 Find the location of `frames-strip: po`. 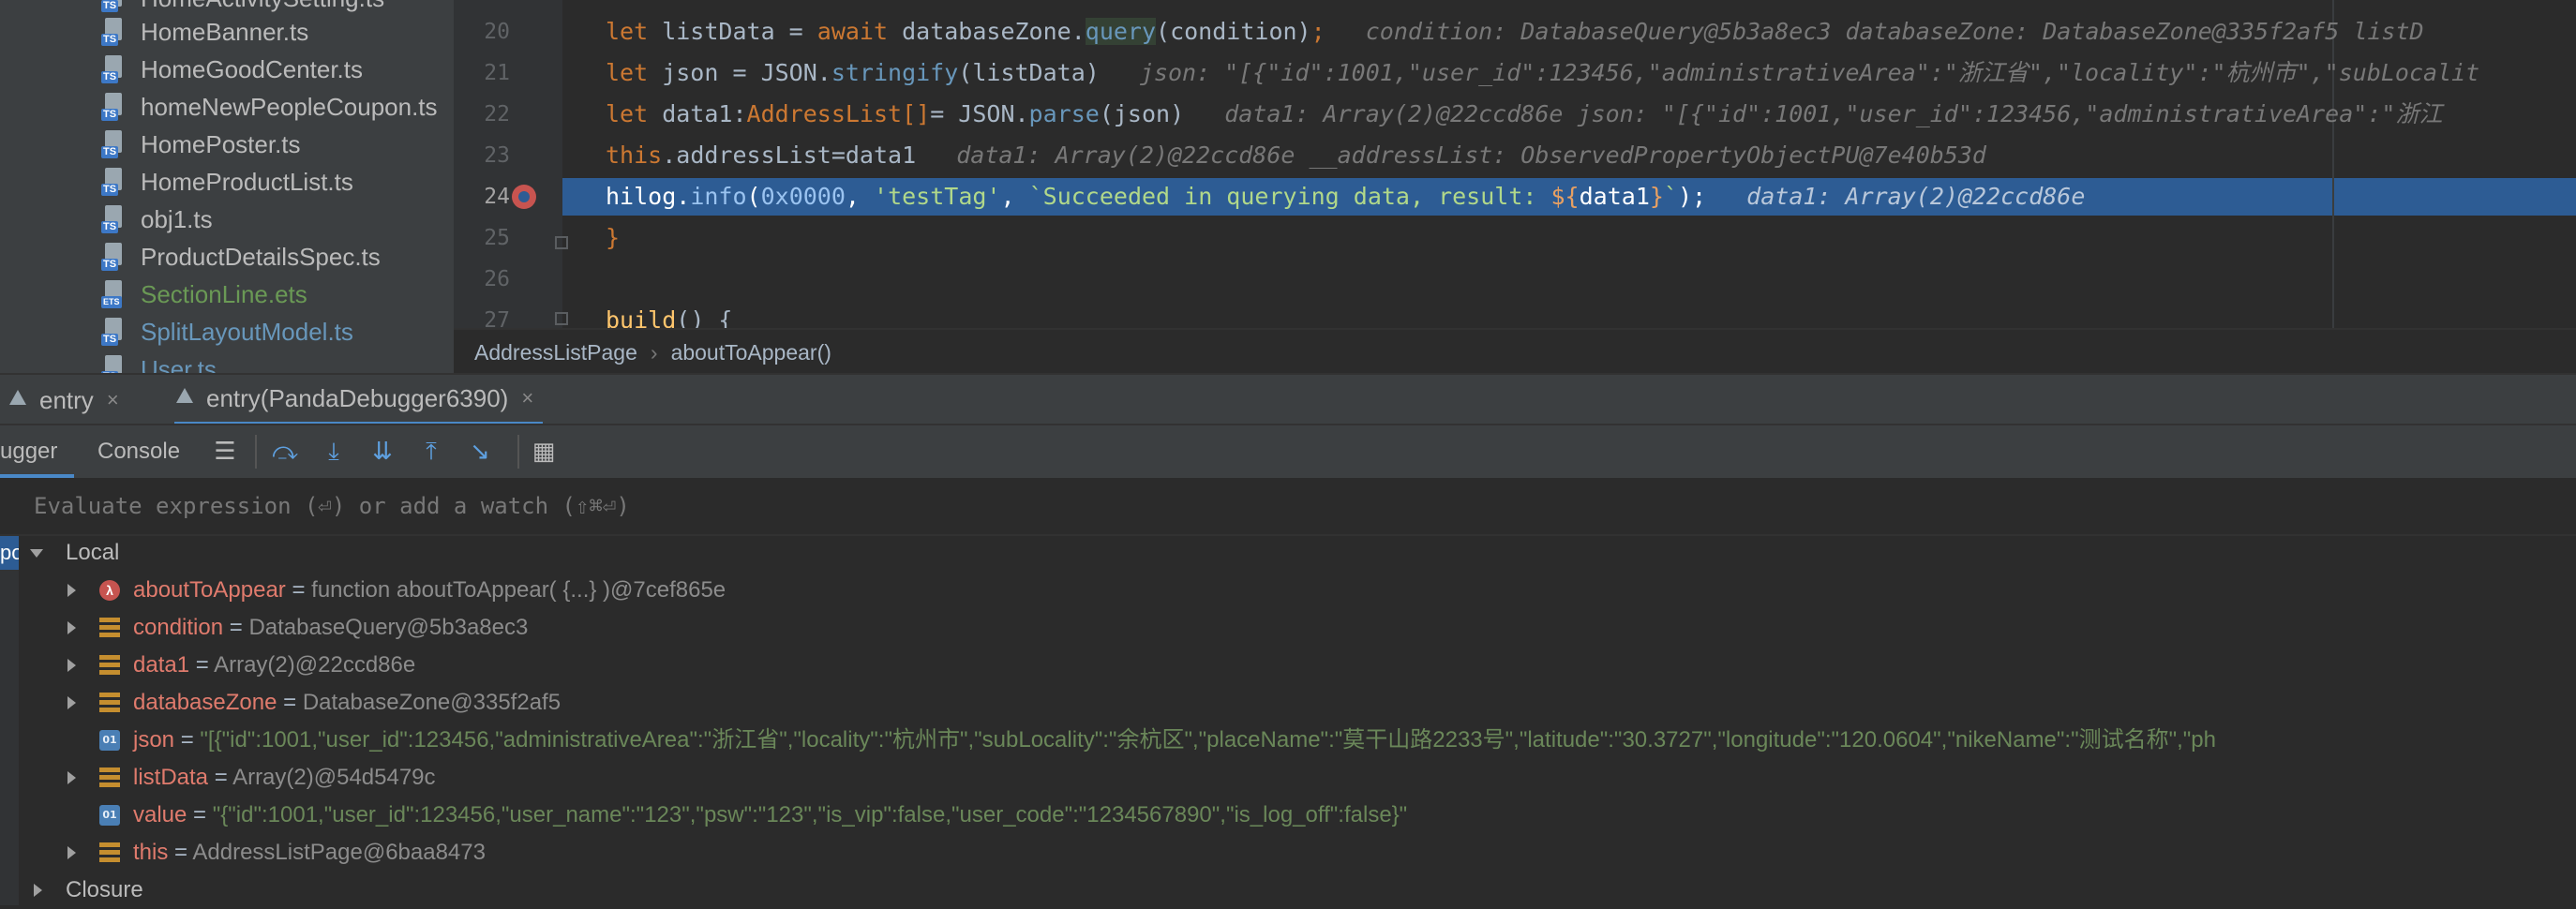

frames-strip: po is located at coordinates (10, 720).